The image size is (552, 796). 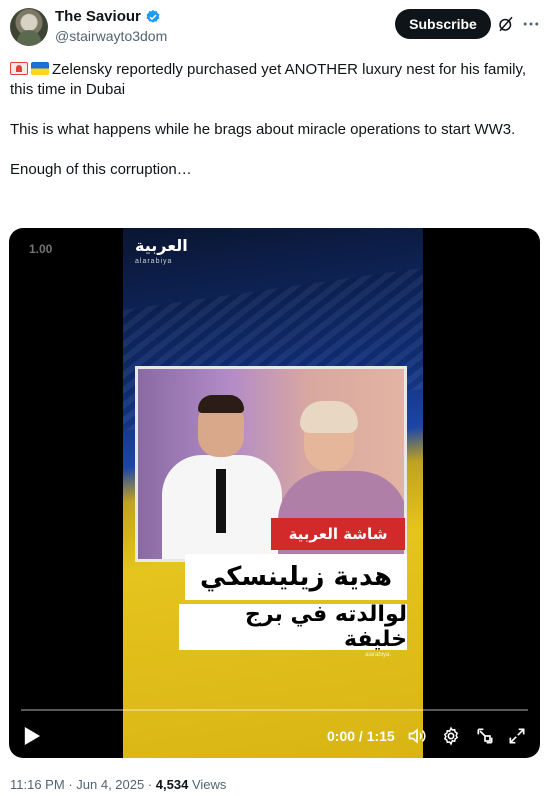 What do you see at coordinates (221, 501) in the screenshot?
I see `man-tie` at bounding box center [221, 501].